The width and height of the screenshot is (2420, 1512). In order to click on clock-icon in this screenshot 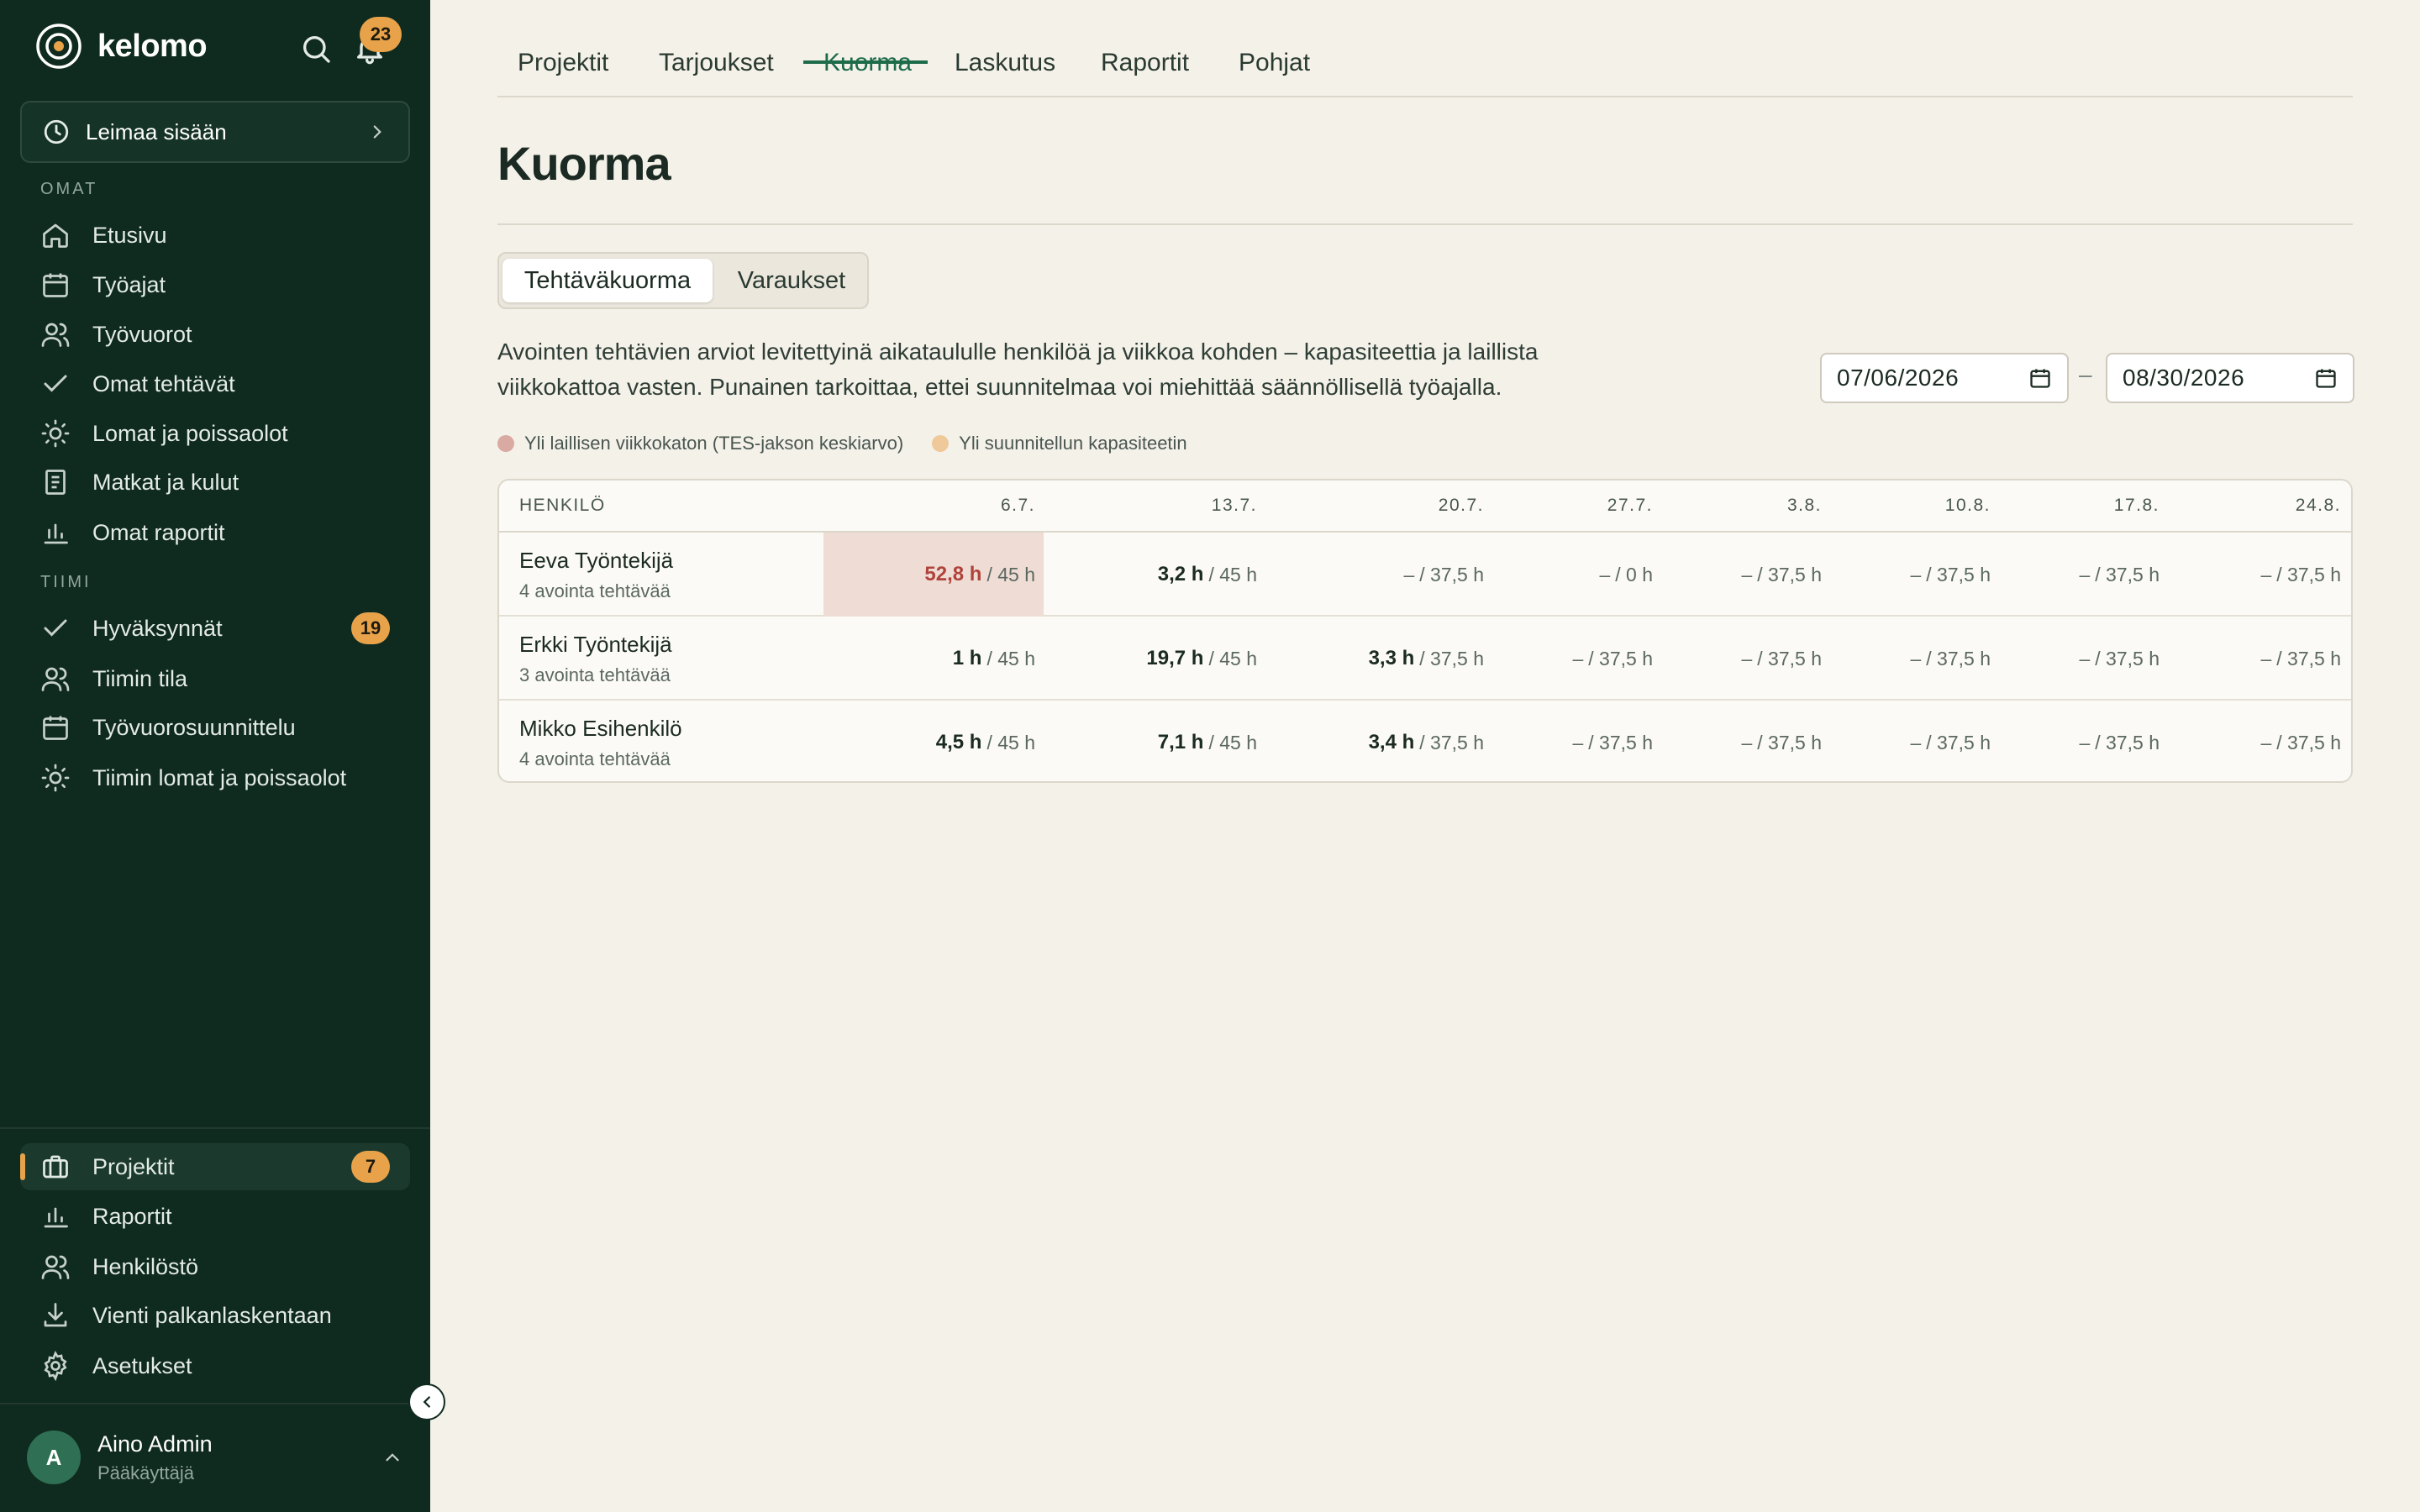, I will do `click(56, 131)`.